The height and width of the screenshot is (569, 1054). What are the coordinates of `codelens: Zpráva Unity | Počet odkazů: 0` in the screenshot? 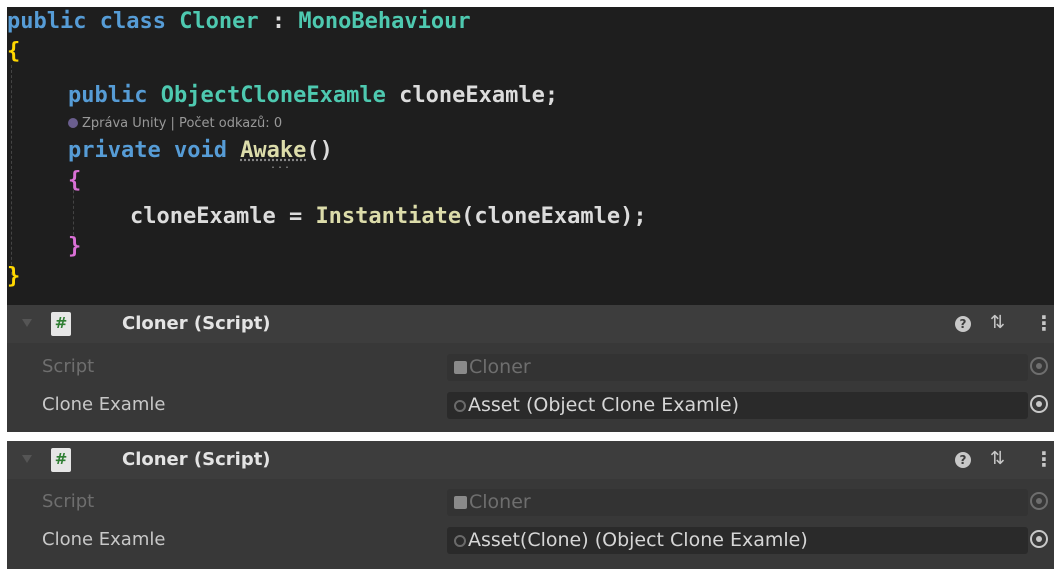 It's located at (175, 124).